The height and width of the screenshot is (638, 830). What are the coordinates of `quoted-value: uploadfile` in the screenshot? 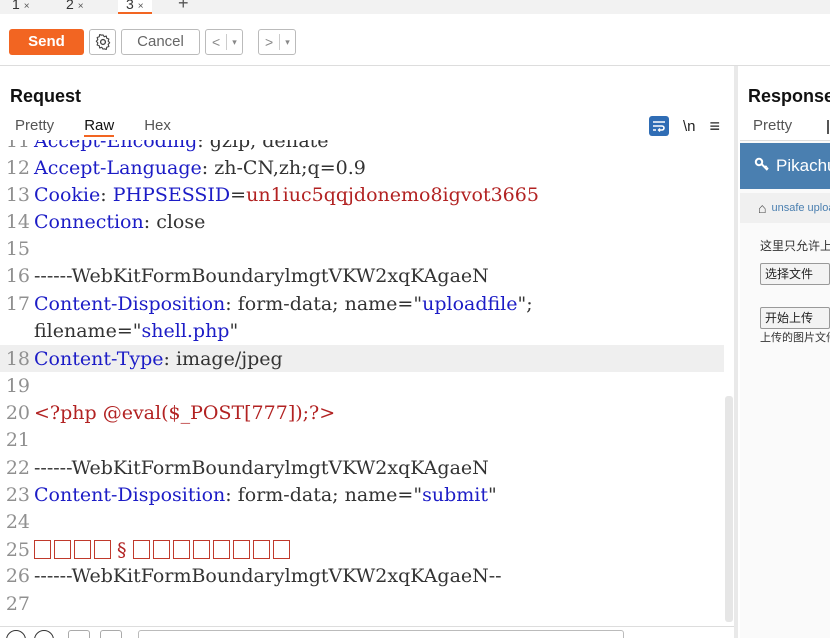 It's located at (470, 303).